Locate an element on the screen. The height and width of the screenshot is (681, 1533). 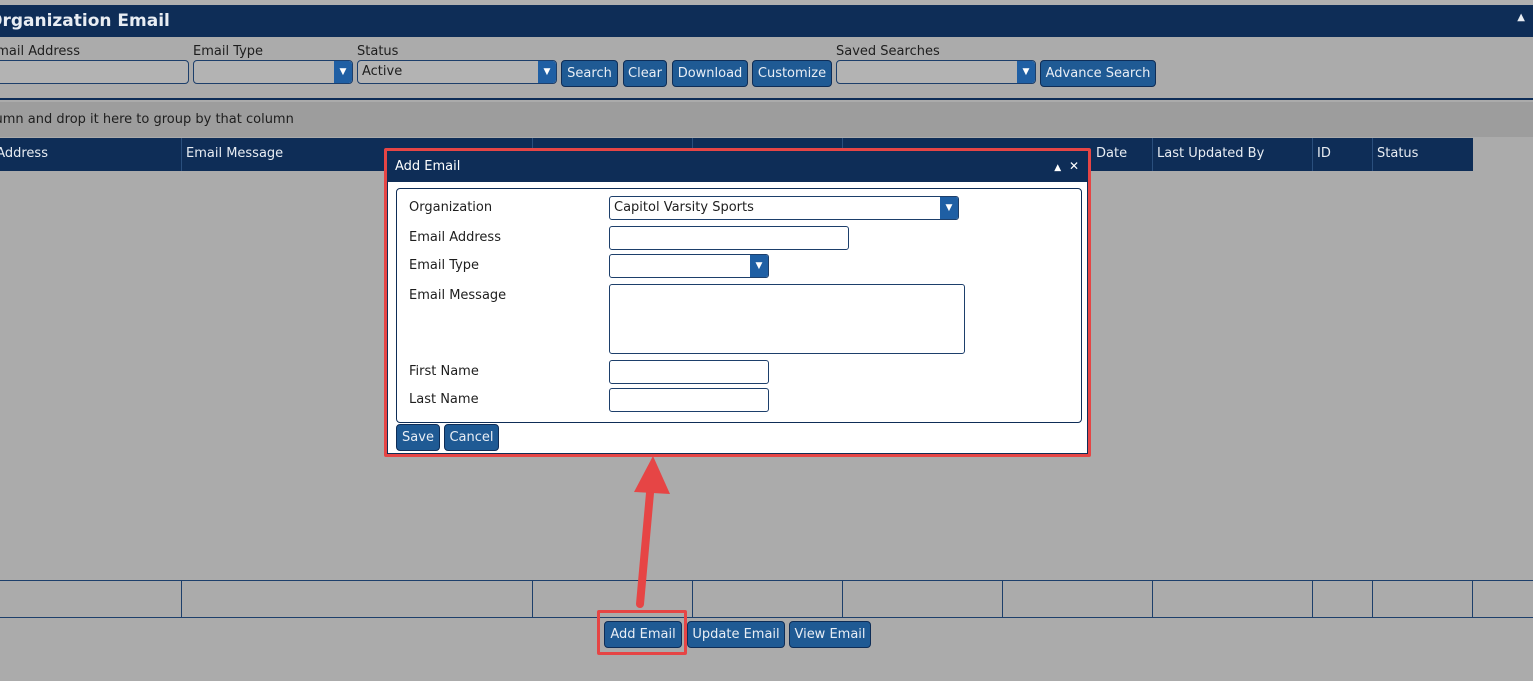
email-address-label: Email Address is located at coordinates (455, 237).